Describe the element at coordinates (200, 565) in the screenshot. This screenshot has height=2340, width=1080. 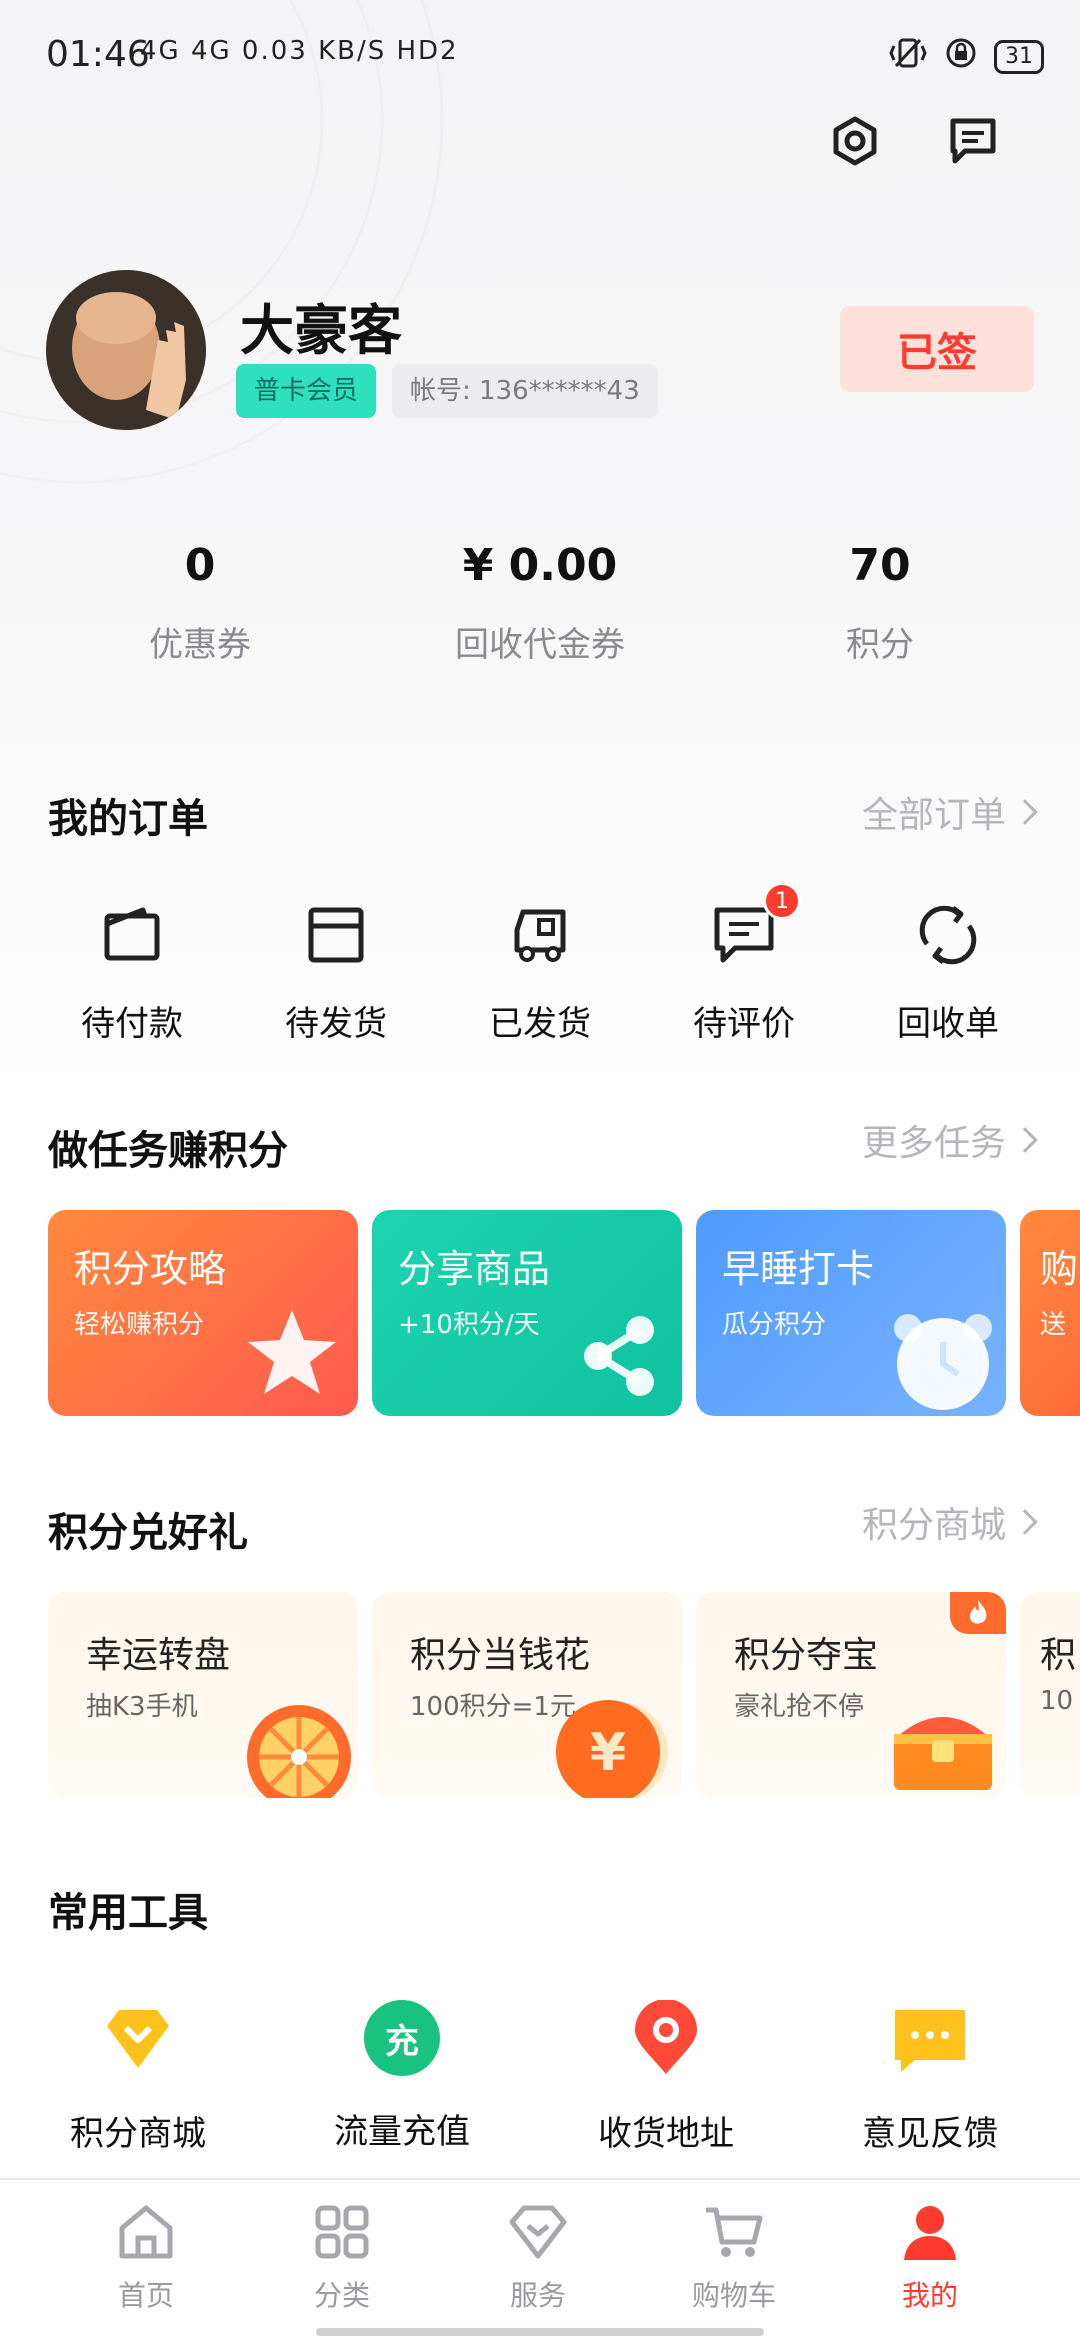
I see `stat-value: 0` at that location.